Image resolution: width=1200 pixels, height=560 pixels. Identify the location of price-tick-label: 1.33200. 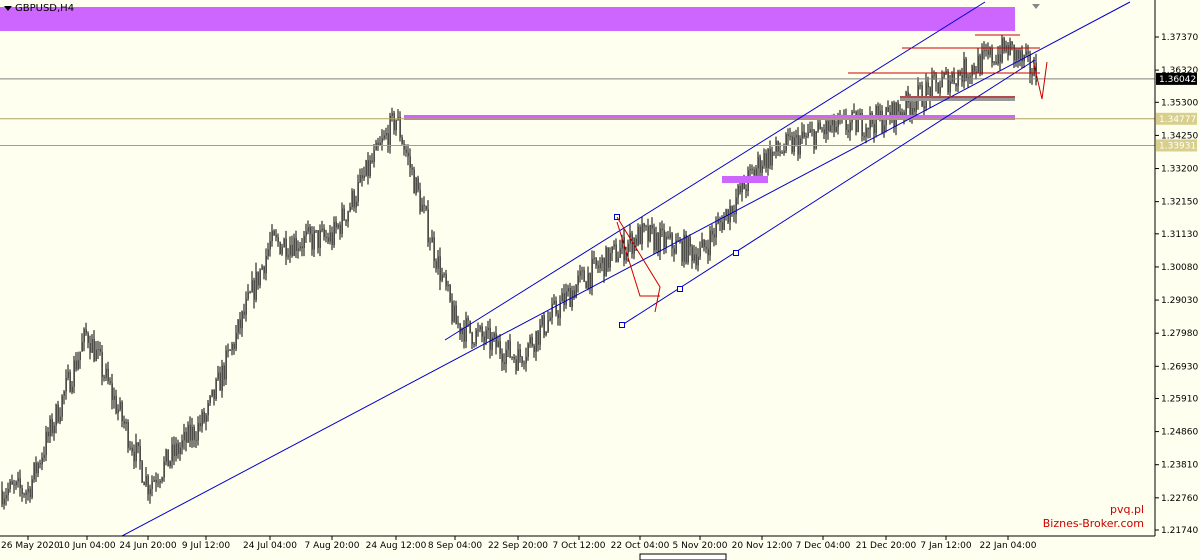
(1179, 170).